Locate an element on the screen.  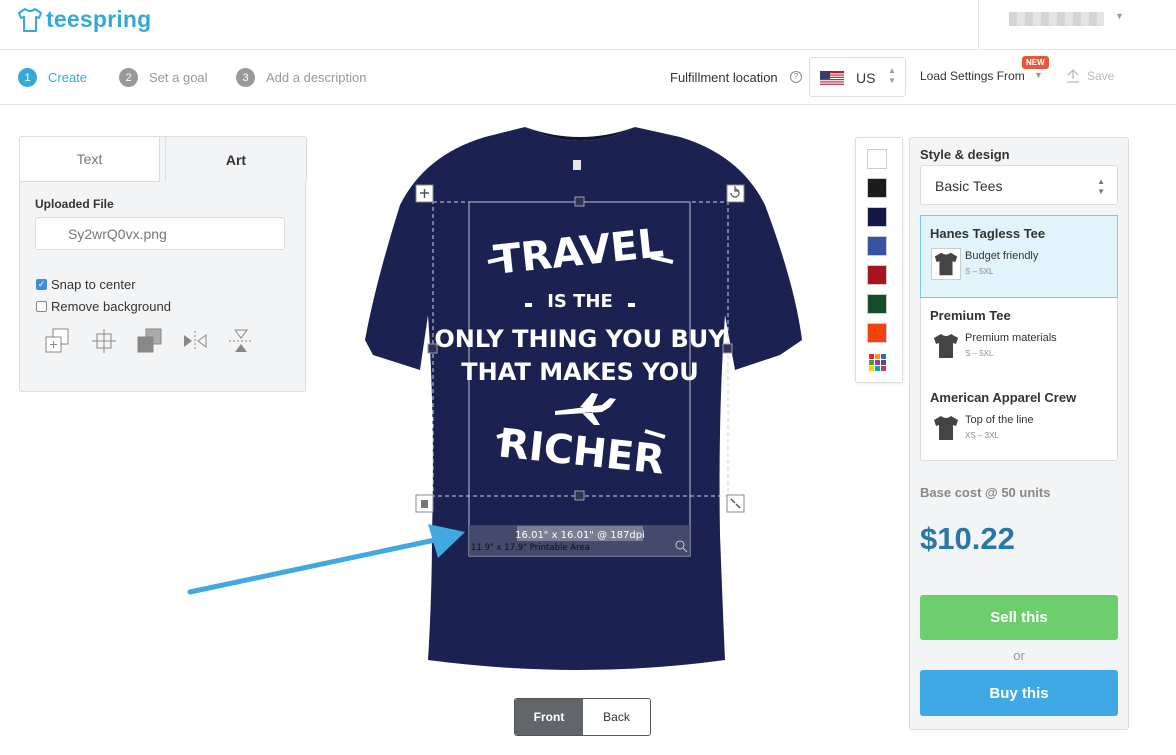
view-toggle: Front Back is located at coordinates (582, 717).